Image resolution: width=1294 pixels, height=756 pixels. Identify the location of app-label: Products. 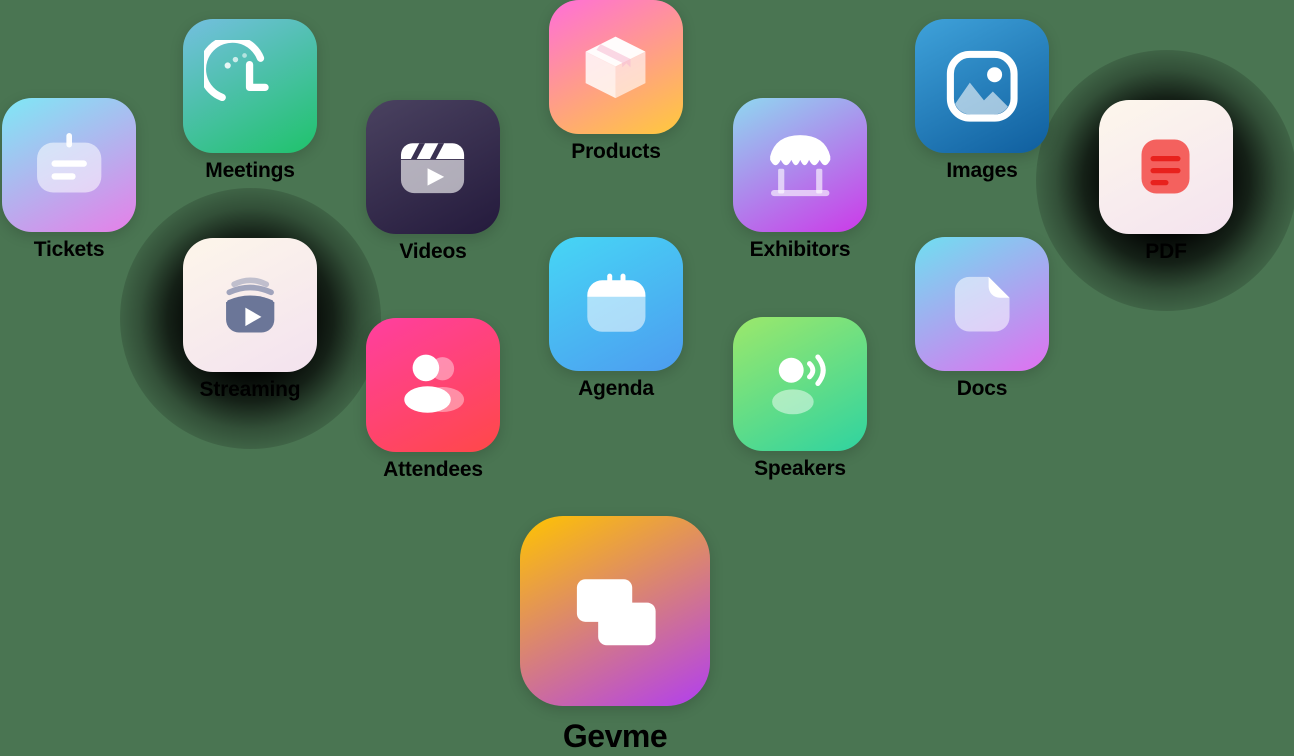
(616, 151).